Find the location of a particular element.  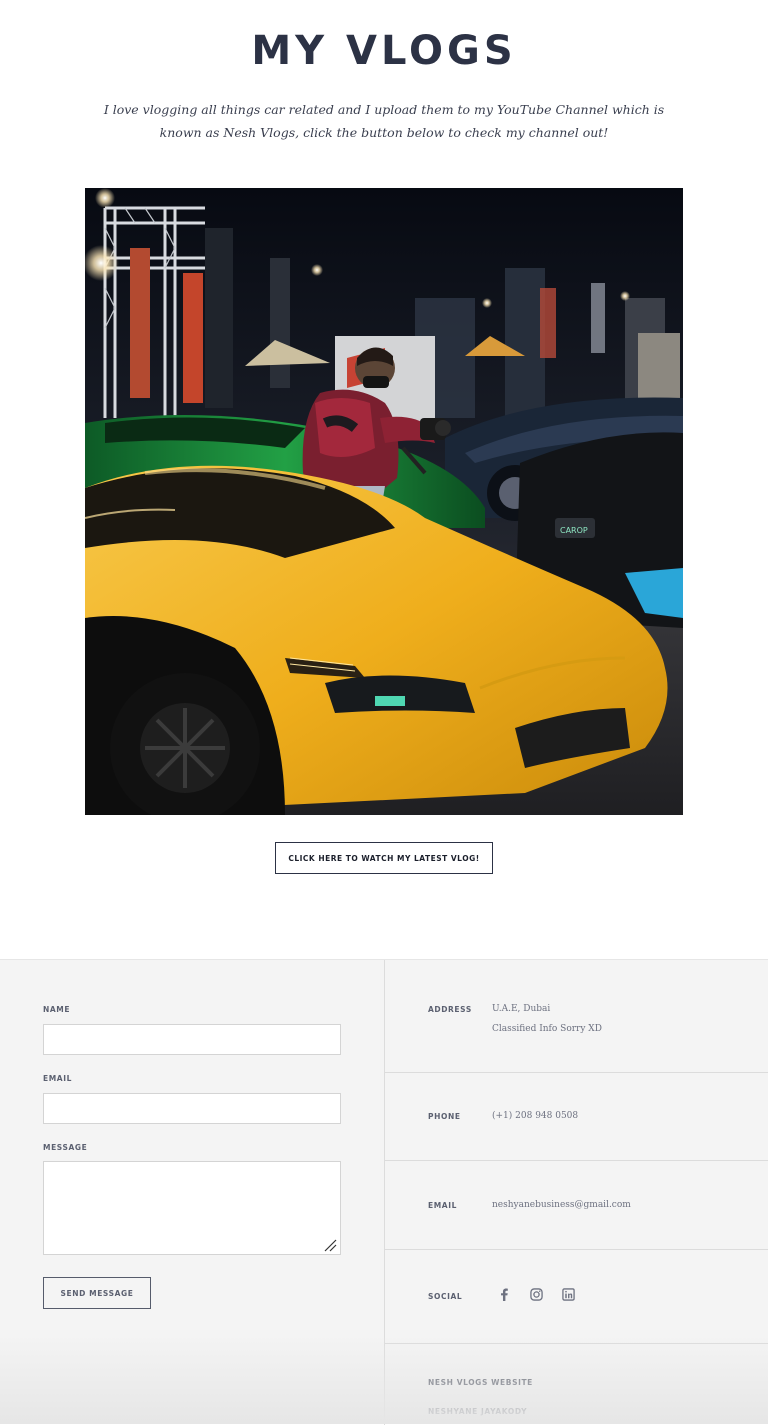

send-message-button: SEND MESSAGE is located at coordinates (97, 1293).